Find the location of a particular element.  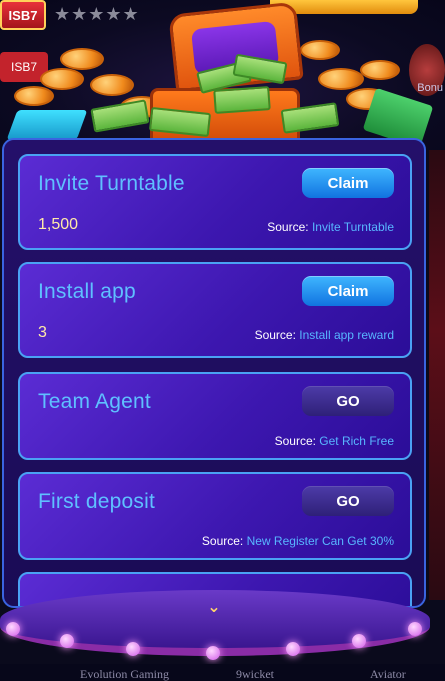

card-source: Source: Install app reward is located at coordinates (324, 335).